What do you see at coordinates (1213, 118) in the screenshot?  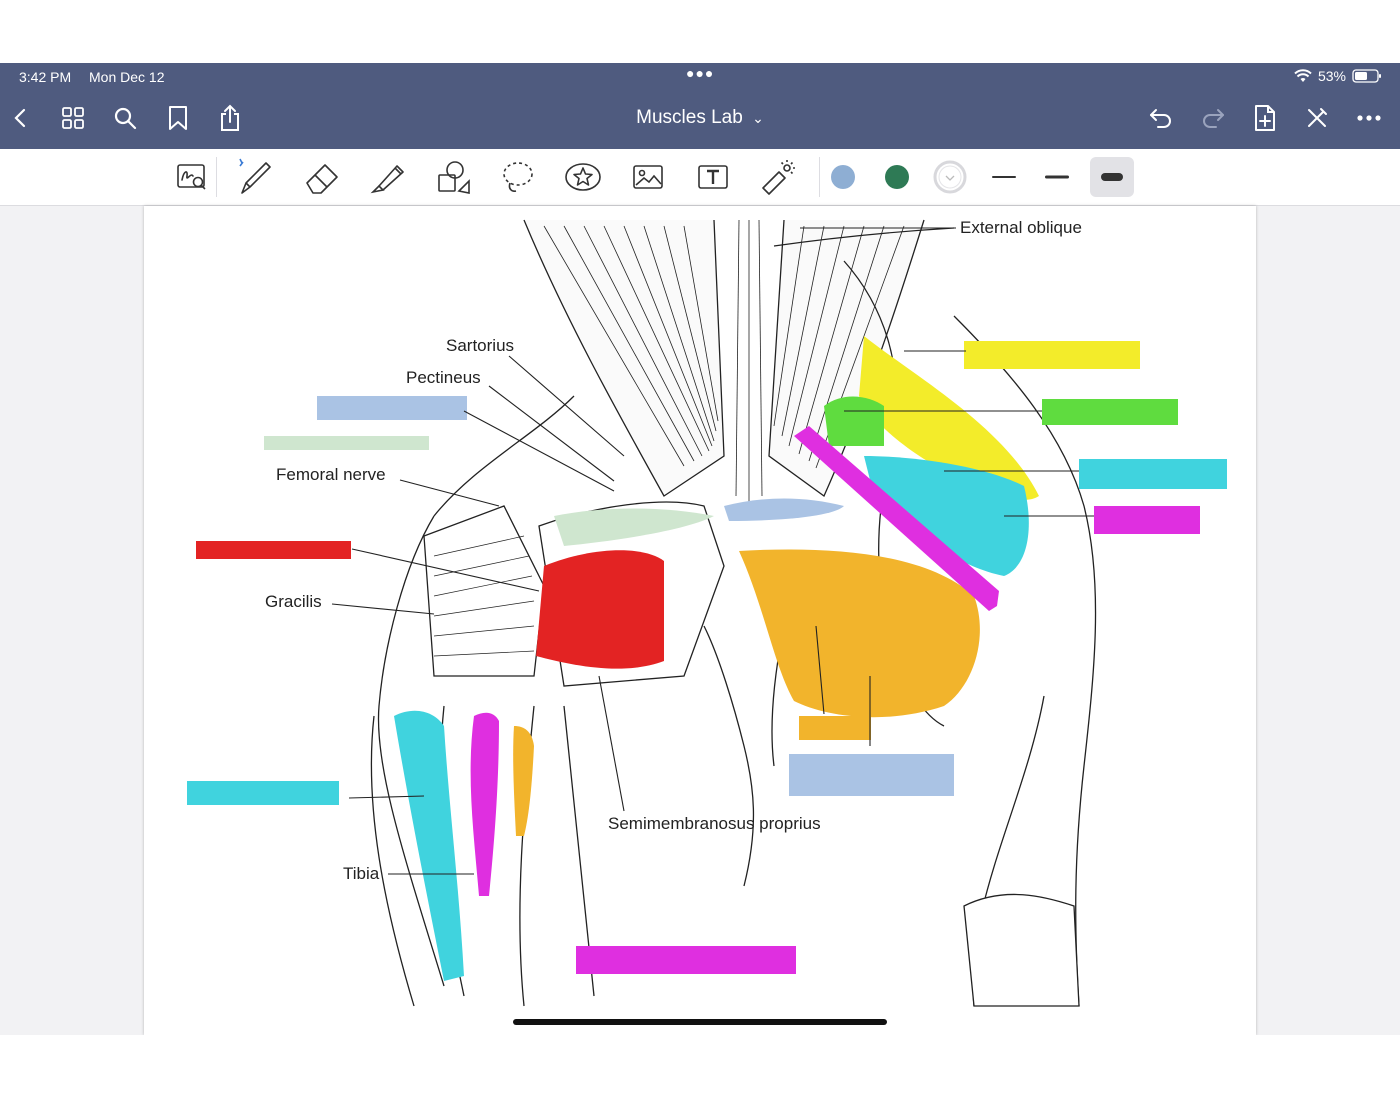 I see `redo-icon` at bounding box center [1213, 118].